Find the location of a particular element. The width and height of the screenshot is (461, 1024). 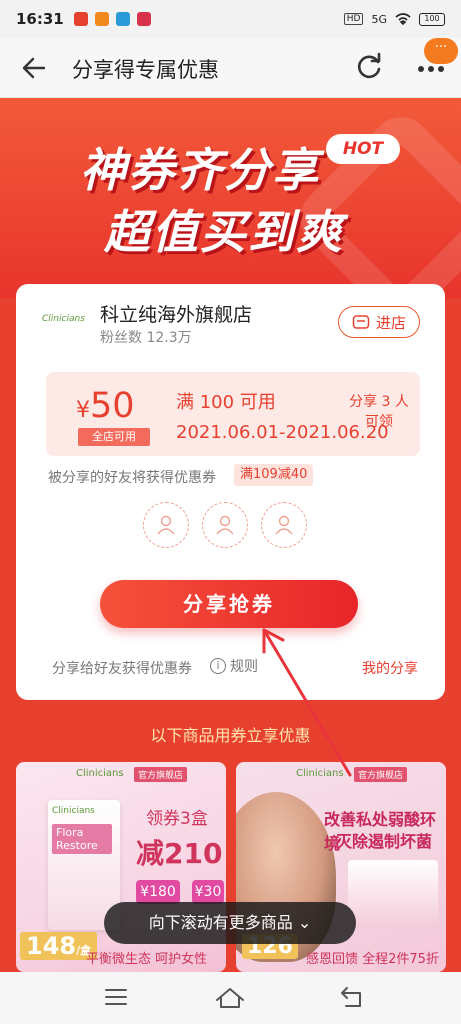

status-right: HD 5G 100 is located at coordinates (394, 19).